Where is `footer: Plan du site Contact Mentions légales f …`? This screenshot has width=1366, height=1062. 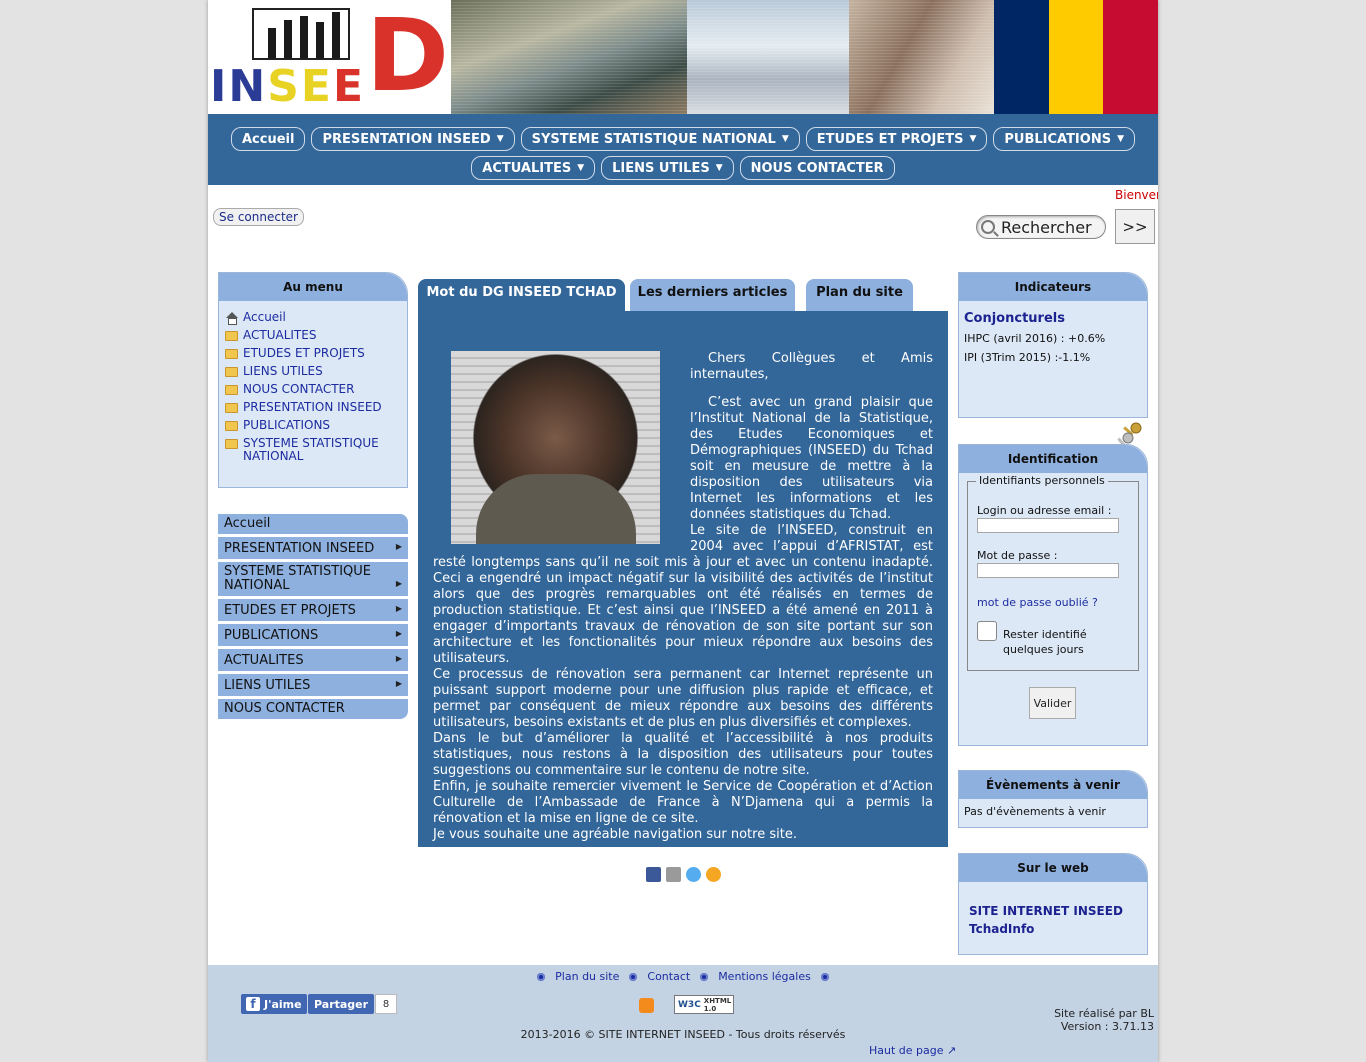
footer: Plan du site Contact Mentions légales f … is located at coordinates (683, 1013).